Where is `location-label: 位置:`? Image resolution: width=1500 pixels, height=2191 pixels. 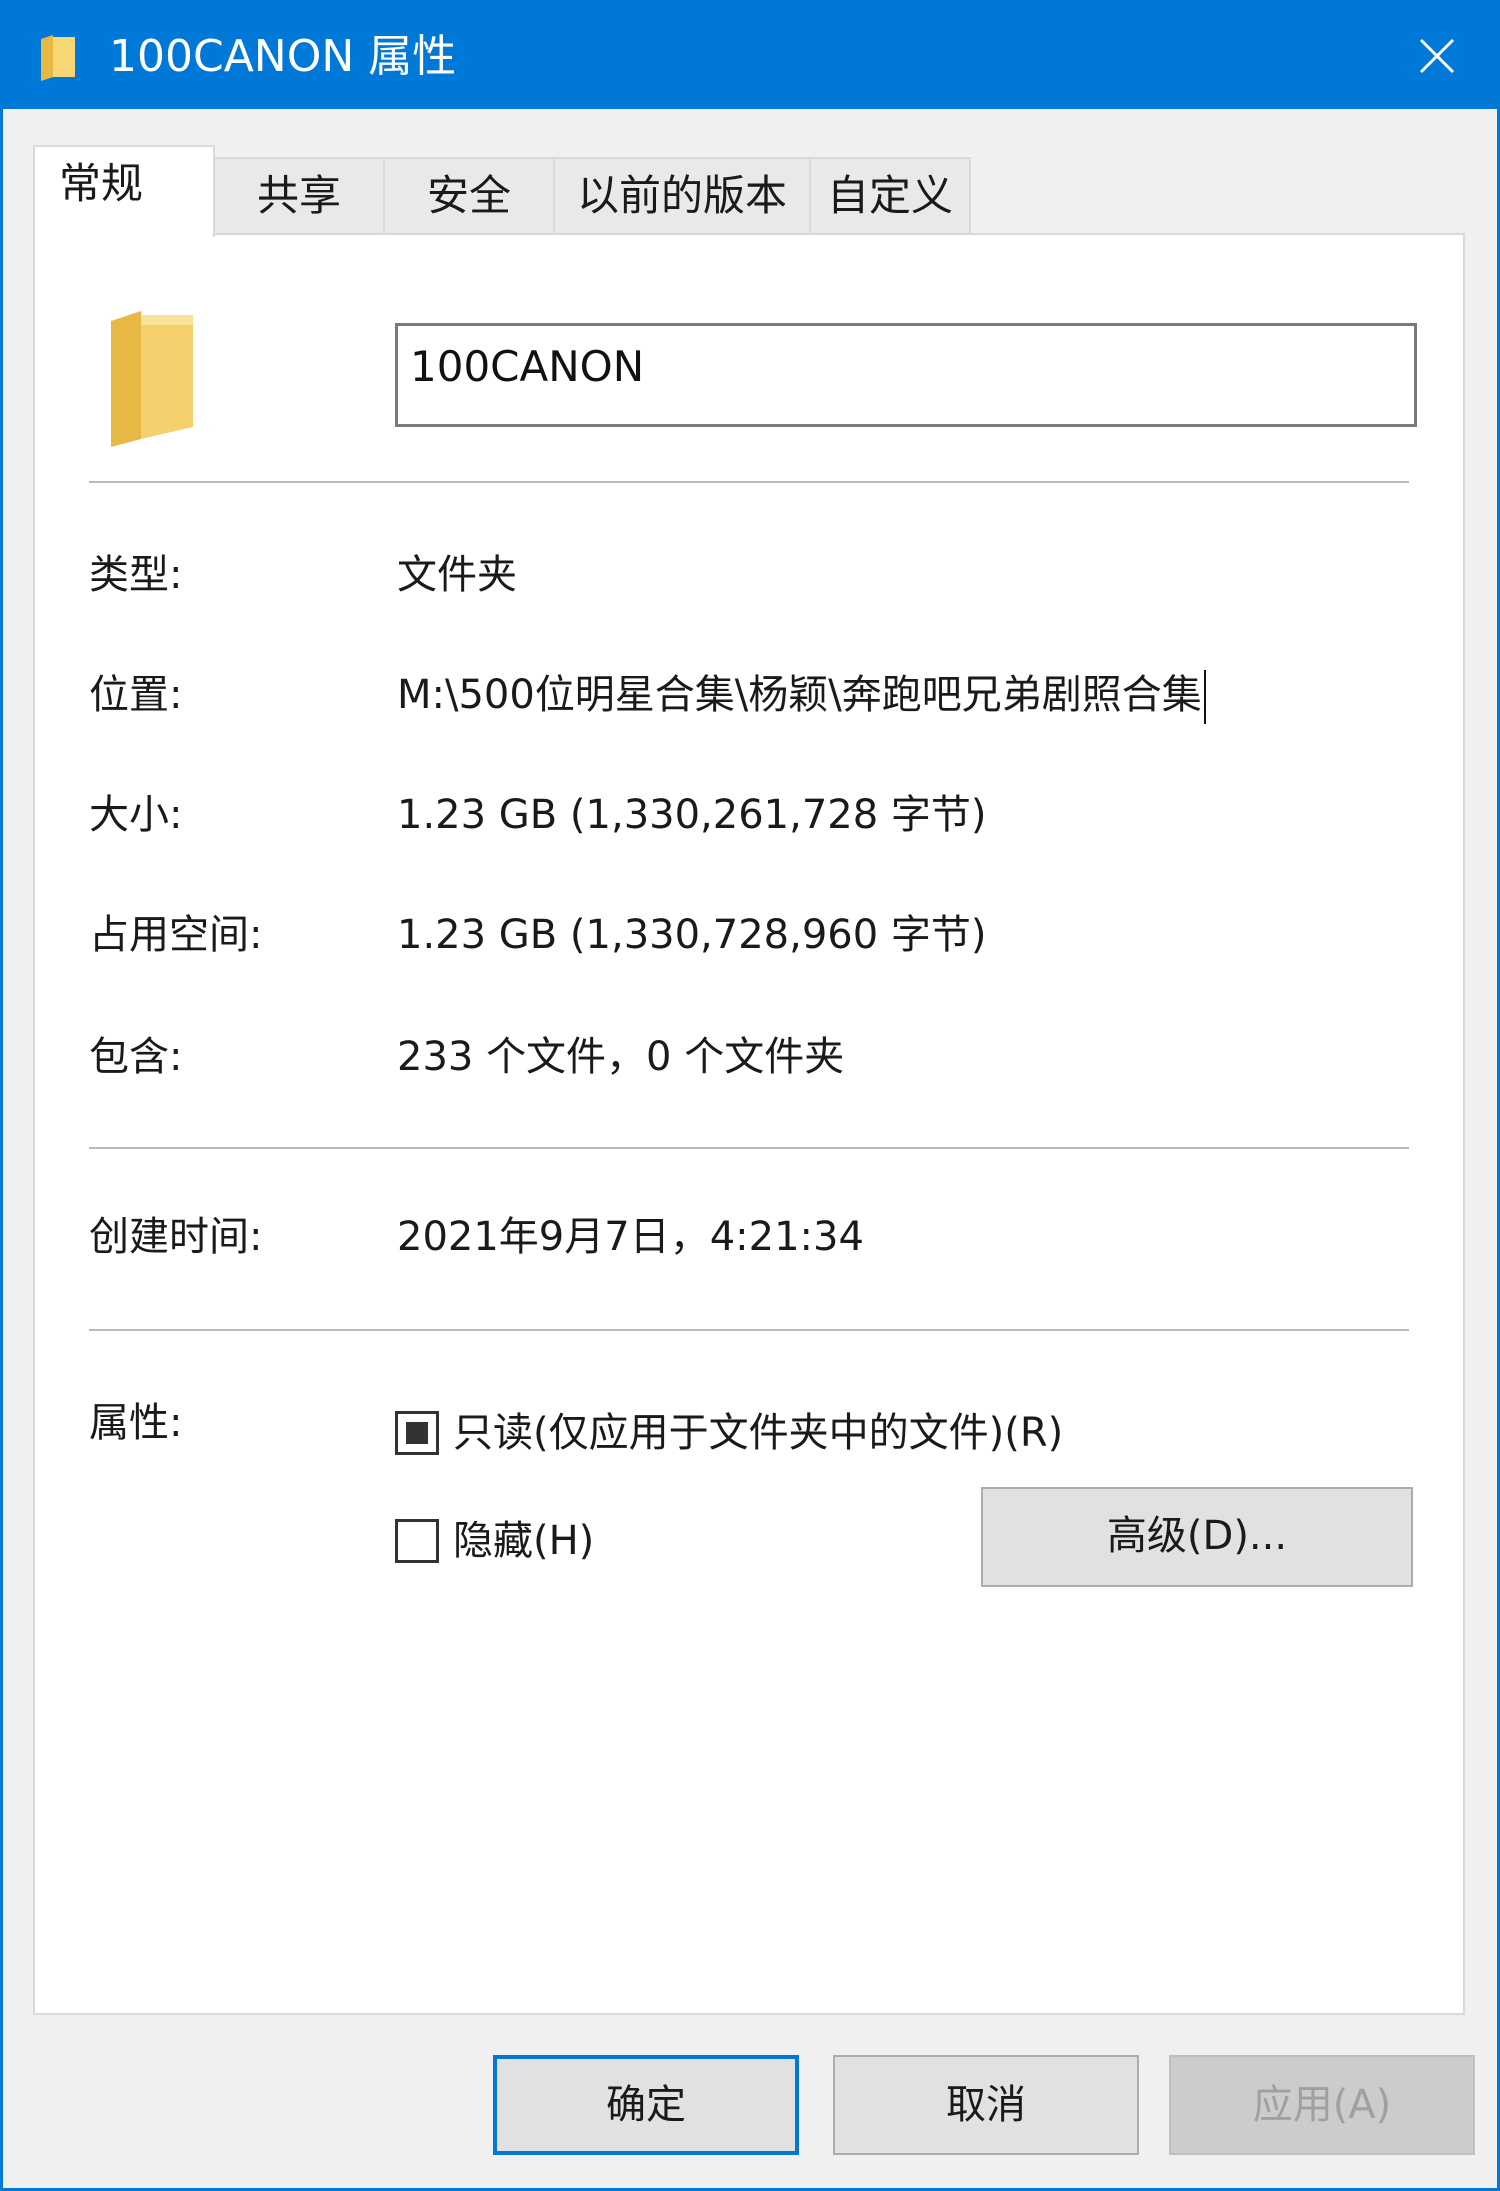 location-label: 位置: is located at coordinates (136, 695).